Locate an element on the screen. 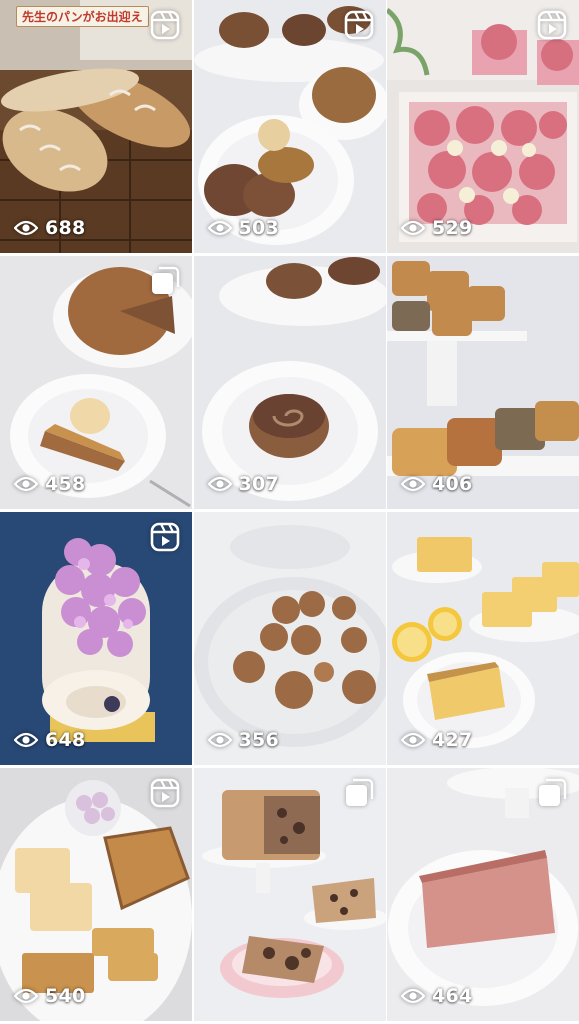 The width and height of the screenshot is (579, 1024). post-tile-10: 540 is located at coordinates (96, 894).